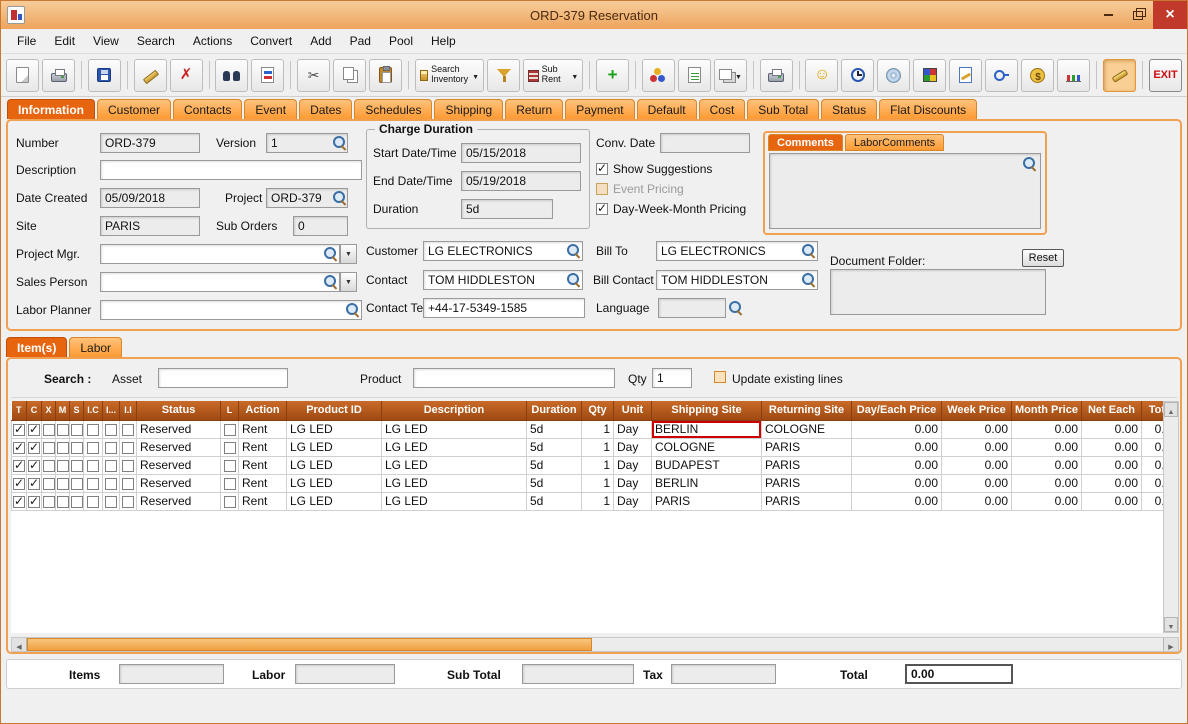 The height and width of the screenshot is (724, 1188). What do you see at coordinates (1138, 15) in the screenshot?
I see `maximize-button` at bounding box center [1138, 15].